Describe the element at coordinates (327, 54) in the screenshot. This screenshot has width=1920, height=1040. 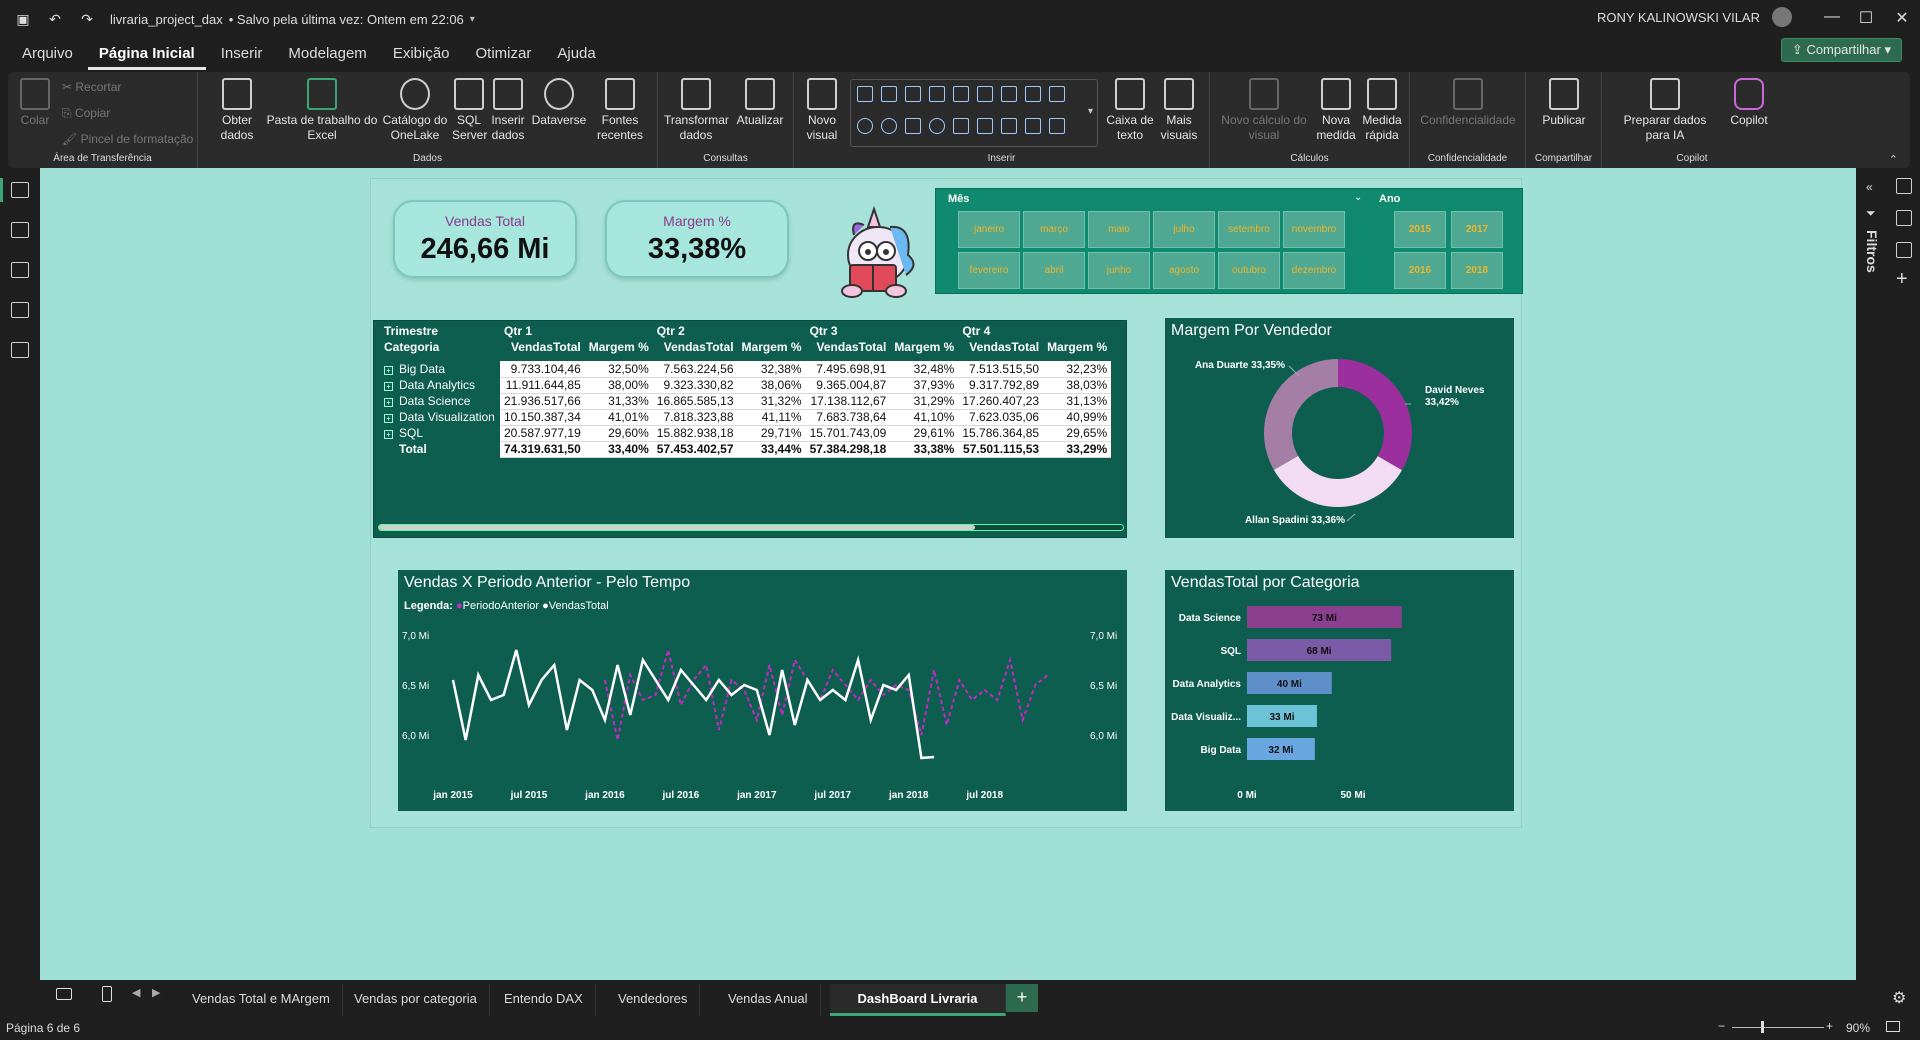
I see `tab-modelagem: Modelagem` at that location.